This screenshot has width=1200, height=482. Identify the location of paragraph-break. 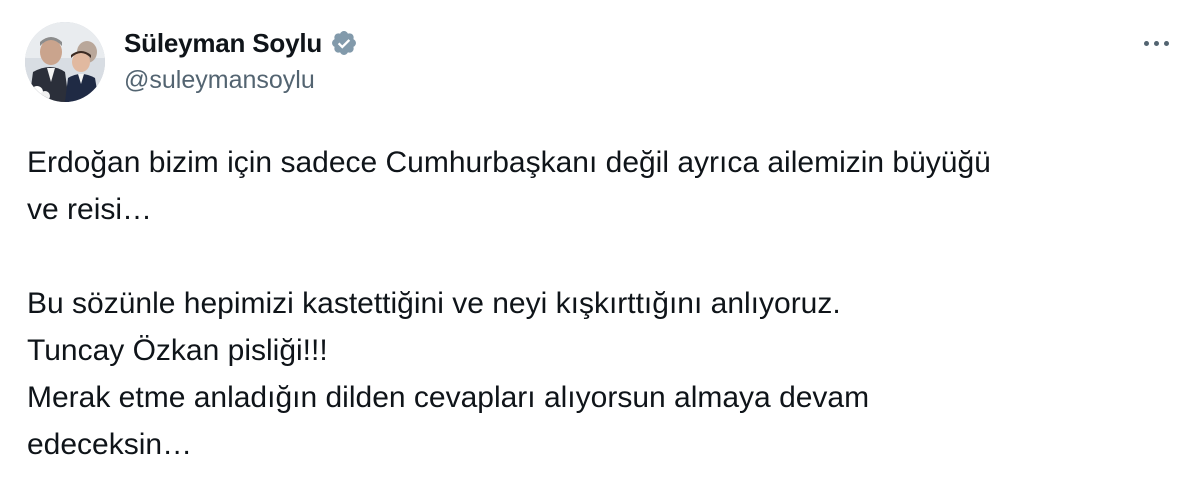
(602, 256).